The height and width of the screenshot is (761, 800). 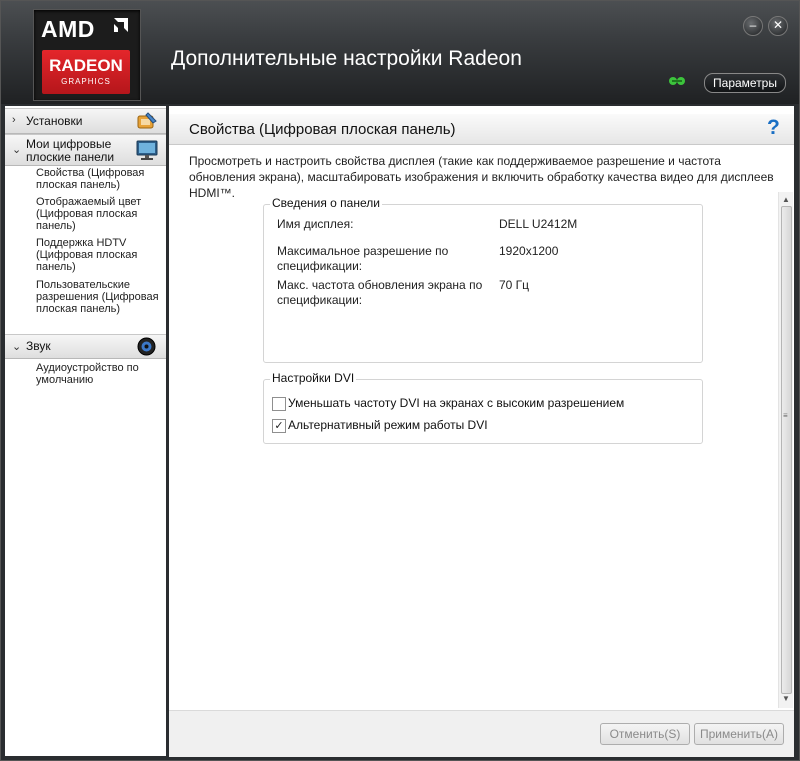 I want to click on sidebar-item-properties: Свойства (Цифровая плоская панель), so click(x=98, y=179).